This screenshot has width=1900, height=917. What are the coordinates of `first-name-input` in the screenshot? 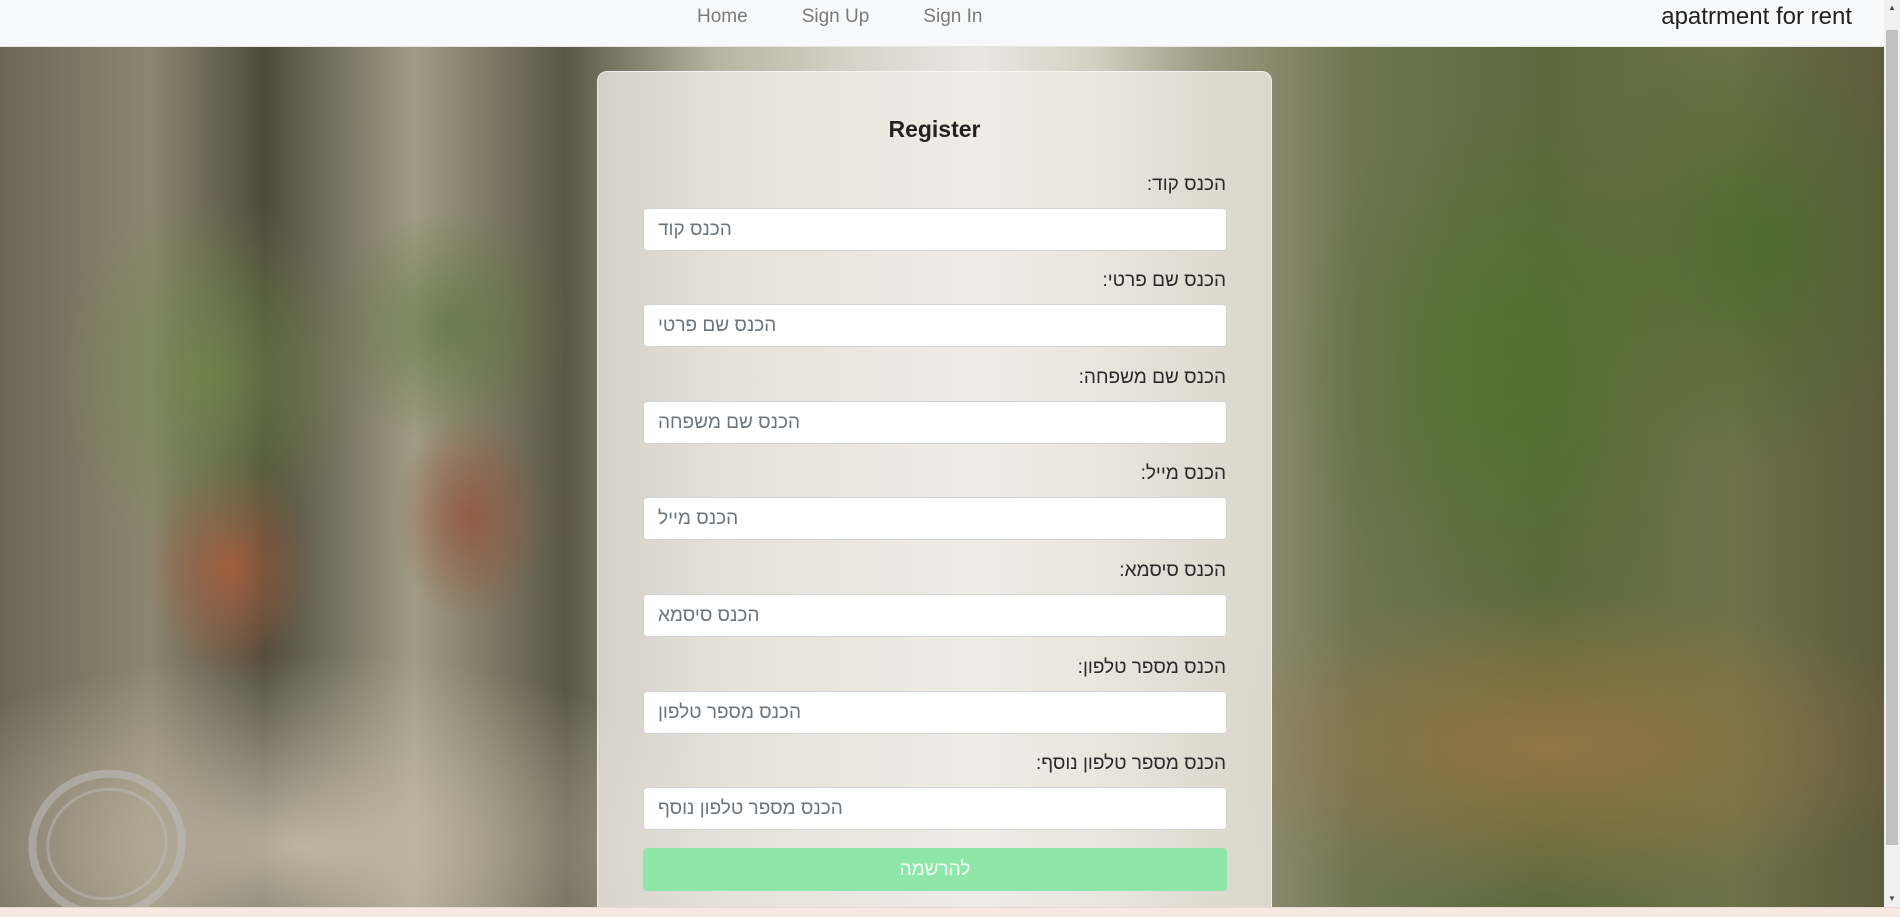 It's located at (935, 325).